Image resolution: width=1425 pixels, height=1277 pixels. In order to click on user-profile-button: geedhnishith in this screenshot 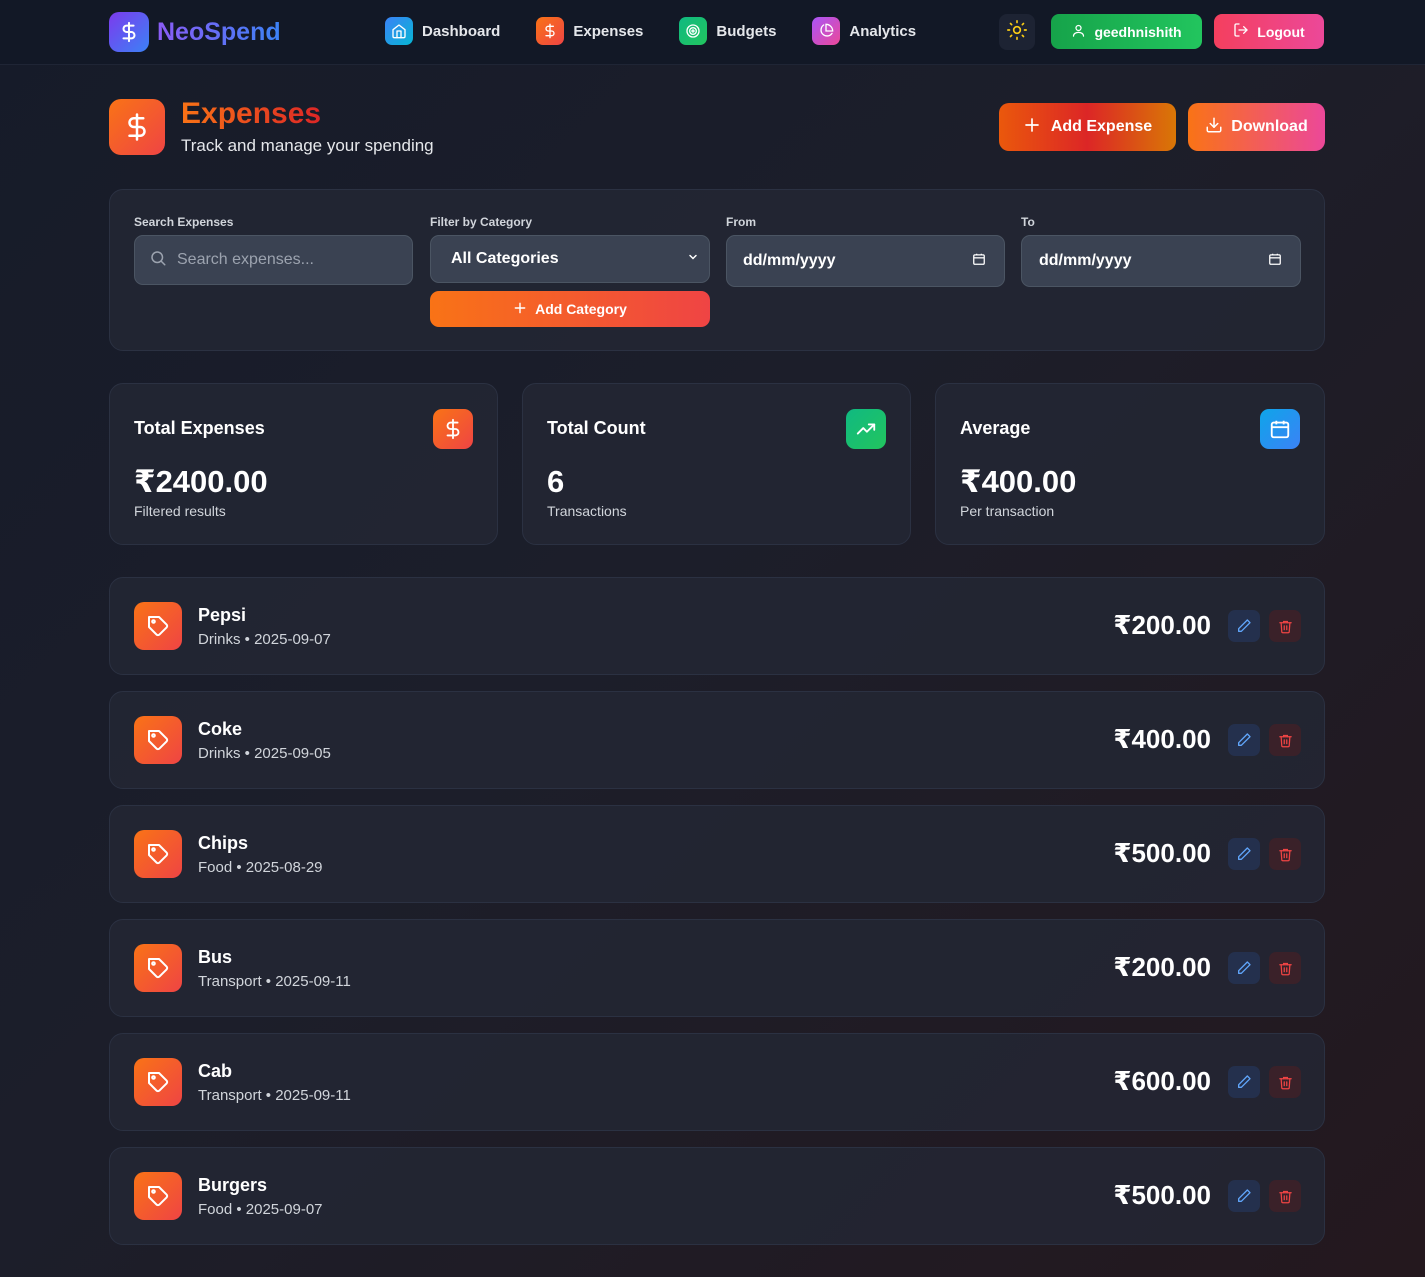, I will do `click(1126, 31)`.